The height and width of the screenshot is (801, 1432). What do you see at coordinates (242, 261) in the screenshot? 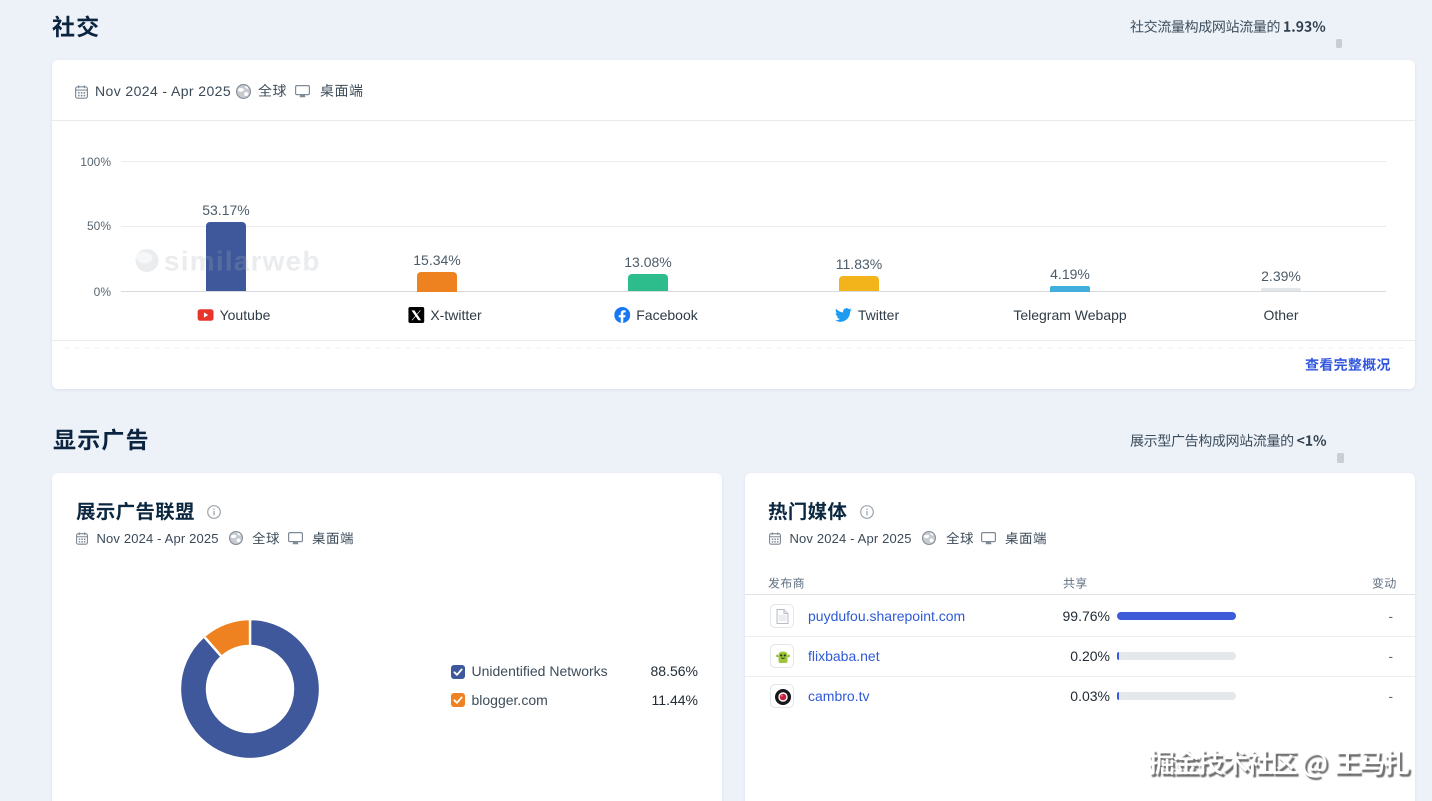
I see `svg-text: similarweb` at bounding box center [242, 261].